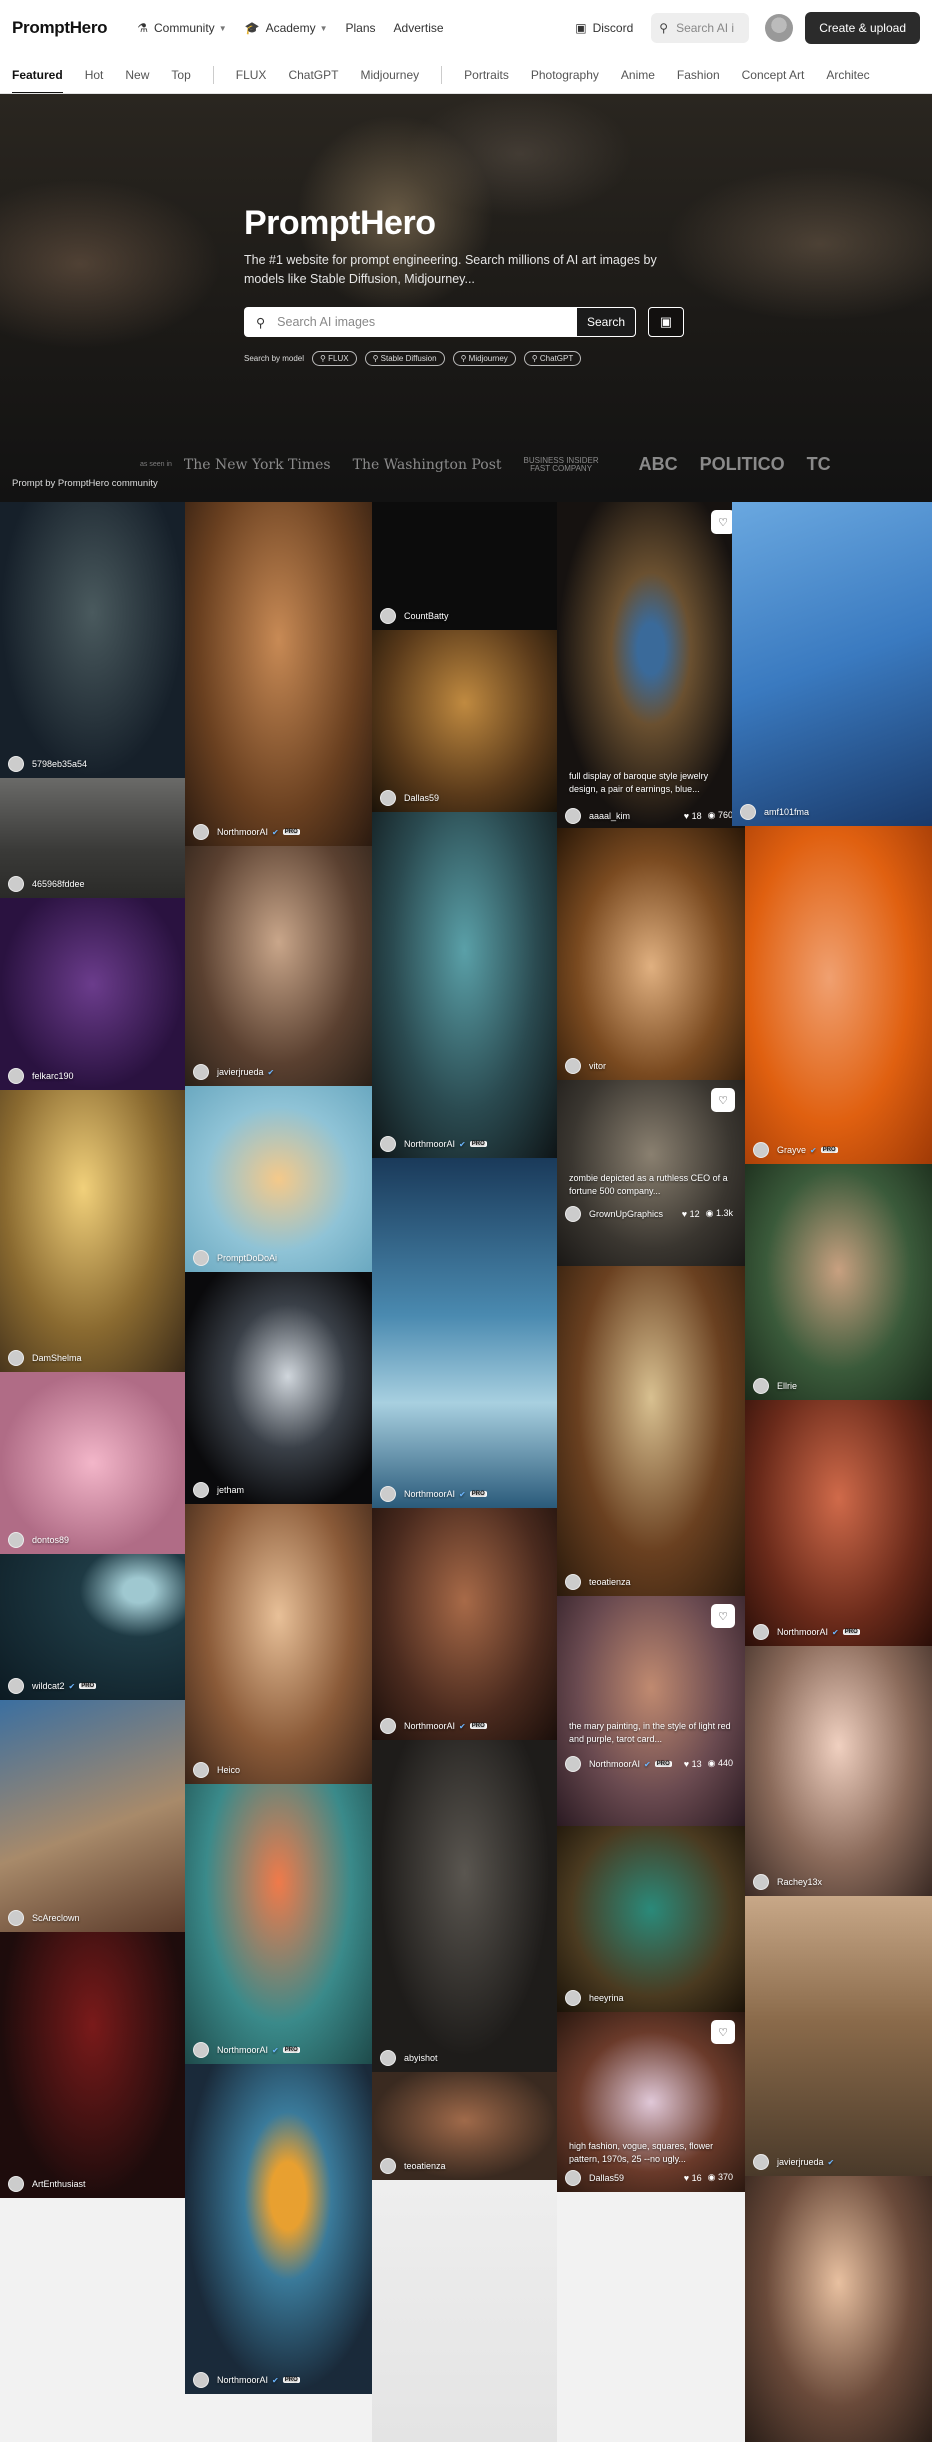  Describe the element at coordinates (92, 1627) in the screenshot. I see `image-card: wildcat2 ✔ PRO` at that location.